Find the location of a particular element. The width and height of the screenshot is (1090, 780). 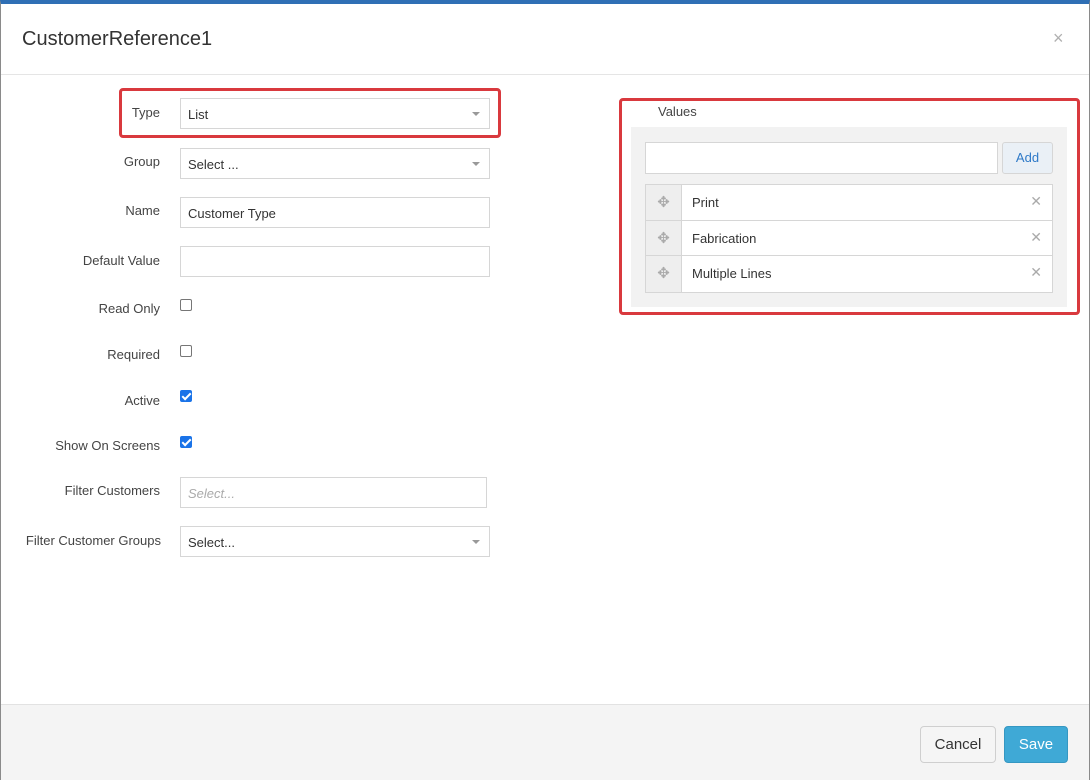

dialog-header: CustomerReference1 × is located at coordinates (545, 39).